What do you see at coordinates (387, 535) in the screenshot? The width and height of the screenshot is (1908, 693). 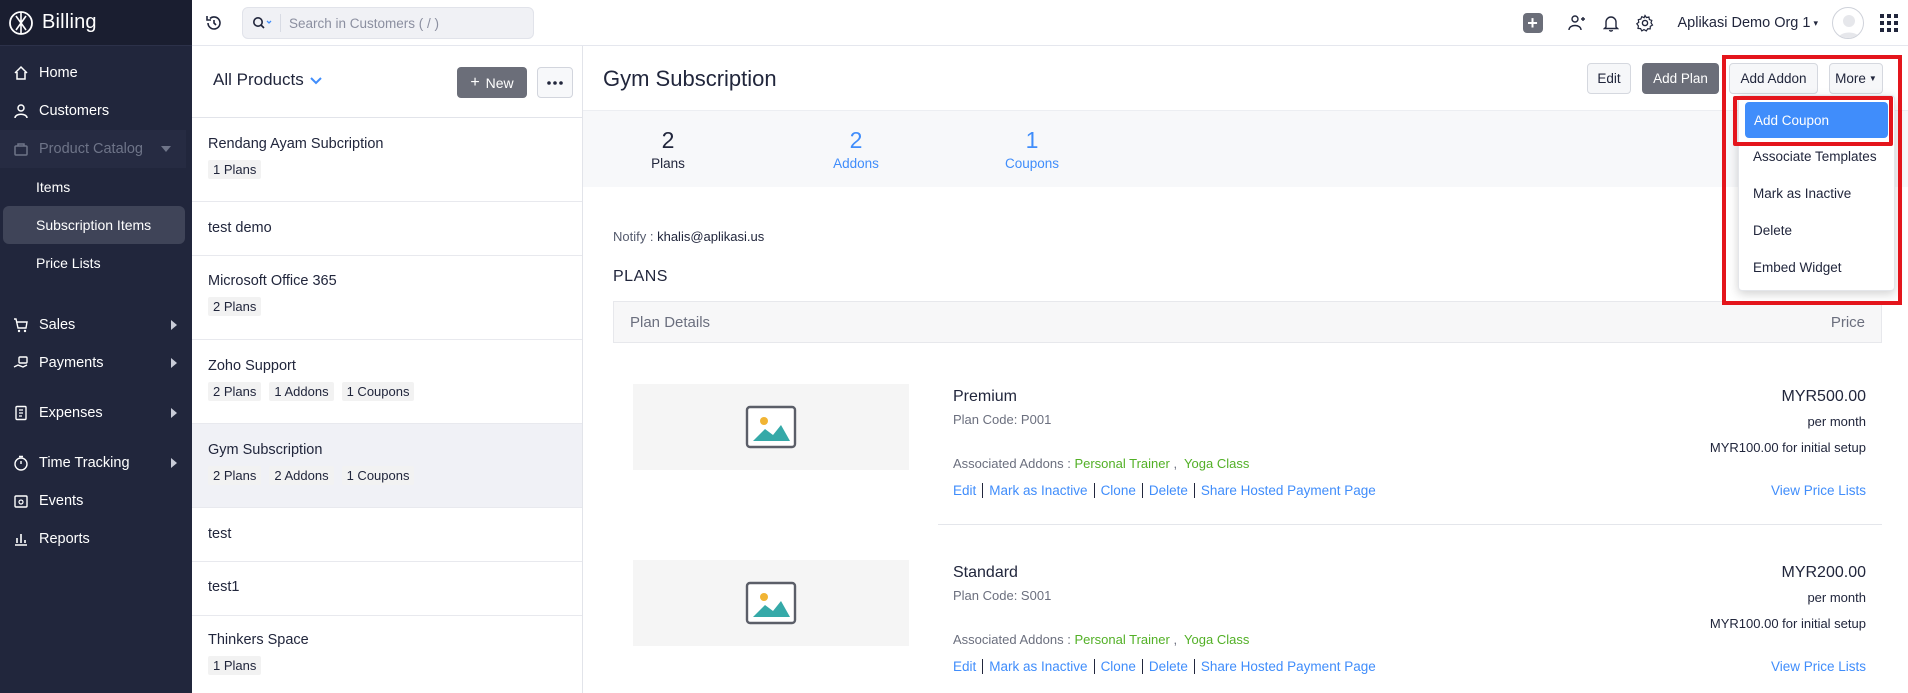 I see `list-item: test` at bounding box center [387, 535].